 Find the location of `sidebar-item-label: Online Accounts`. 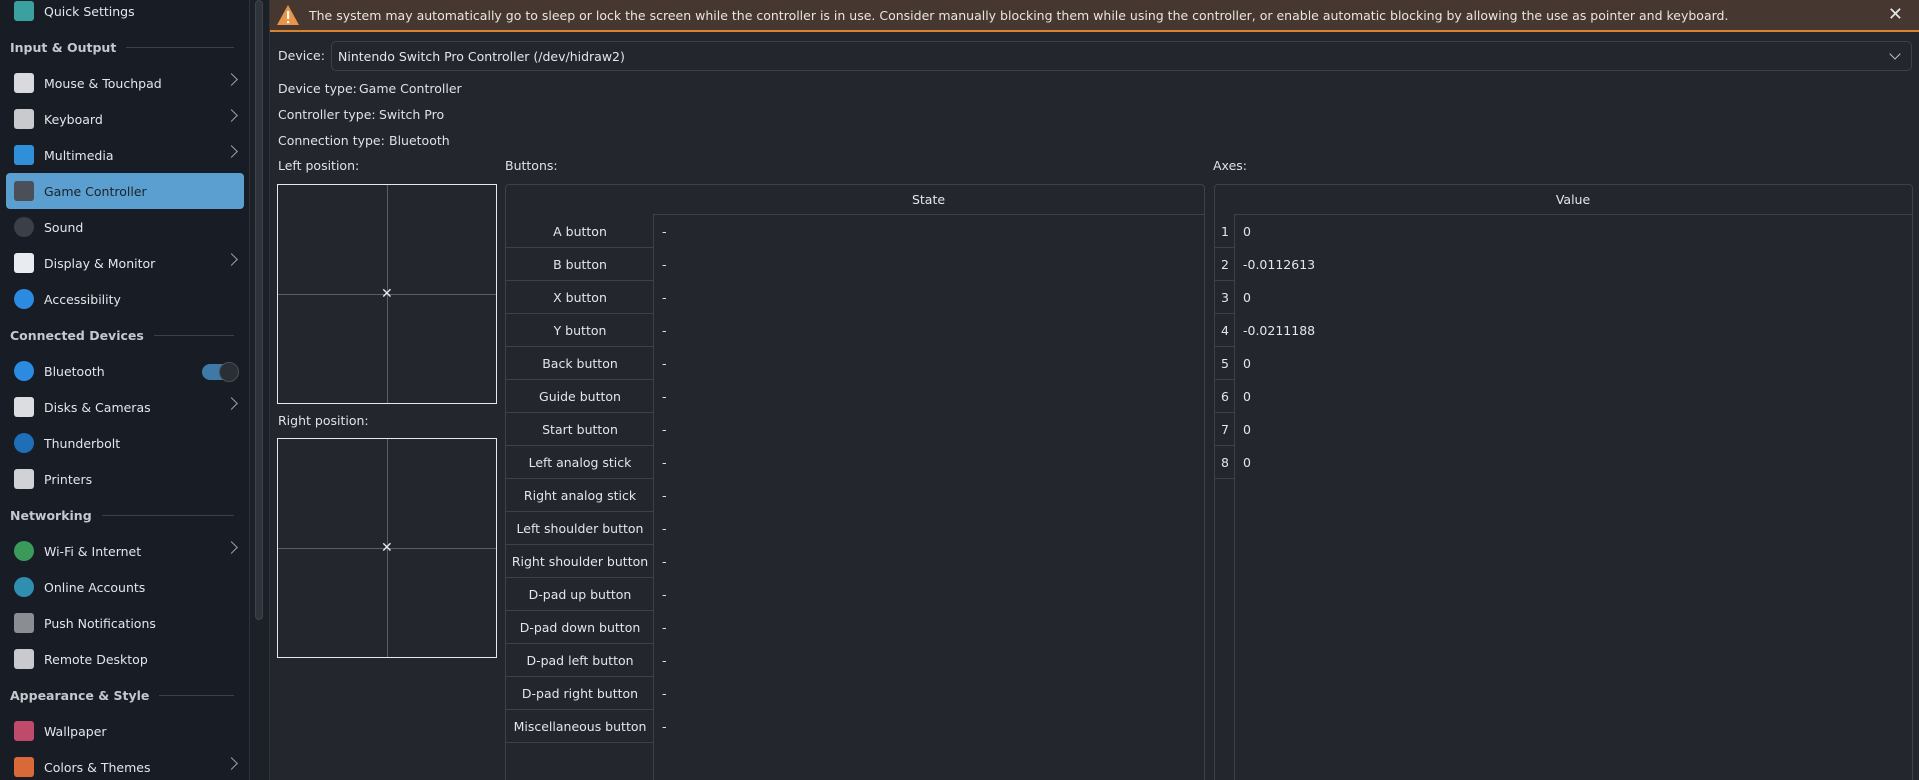

sidebar-item-label: Online Accounts is located at coordinates (95, 587).